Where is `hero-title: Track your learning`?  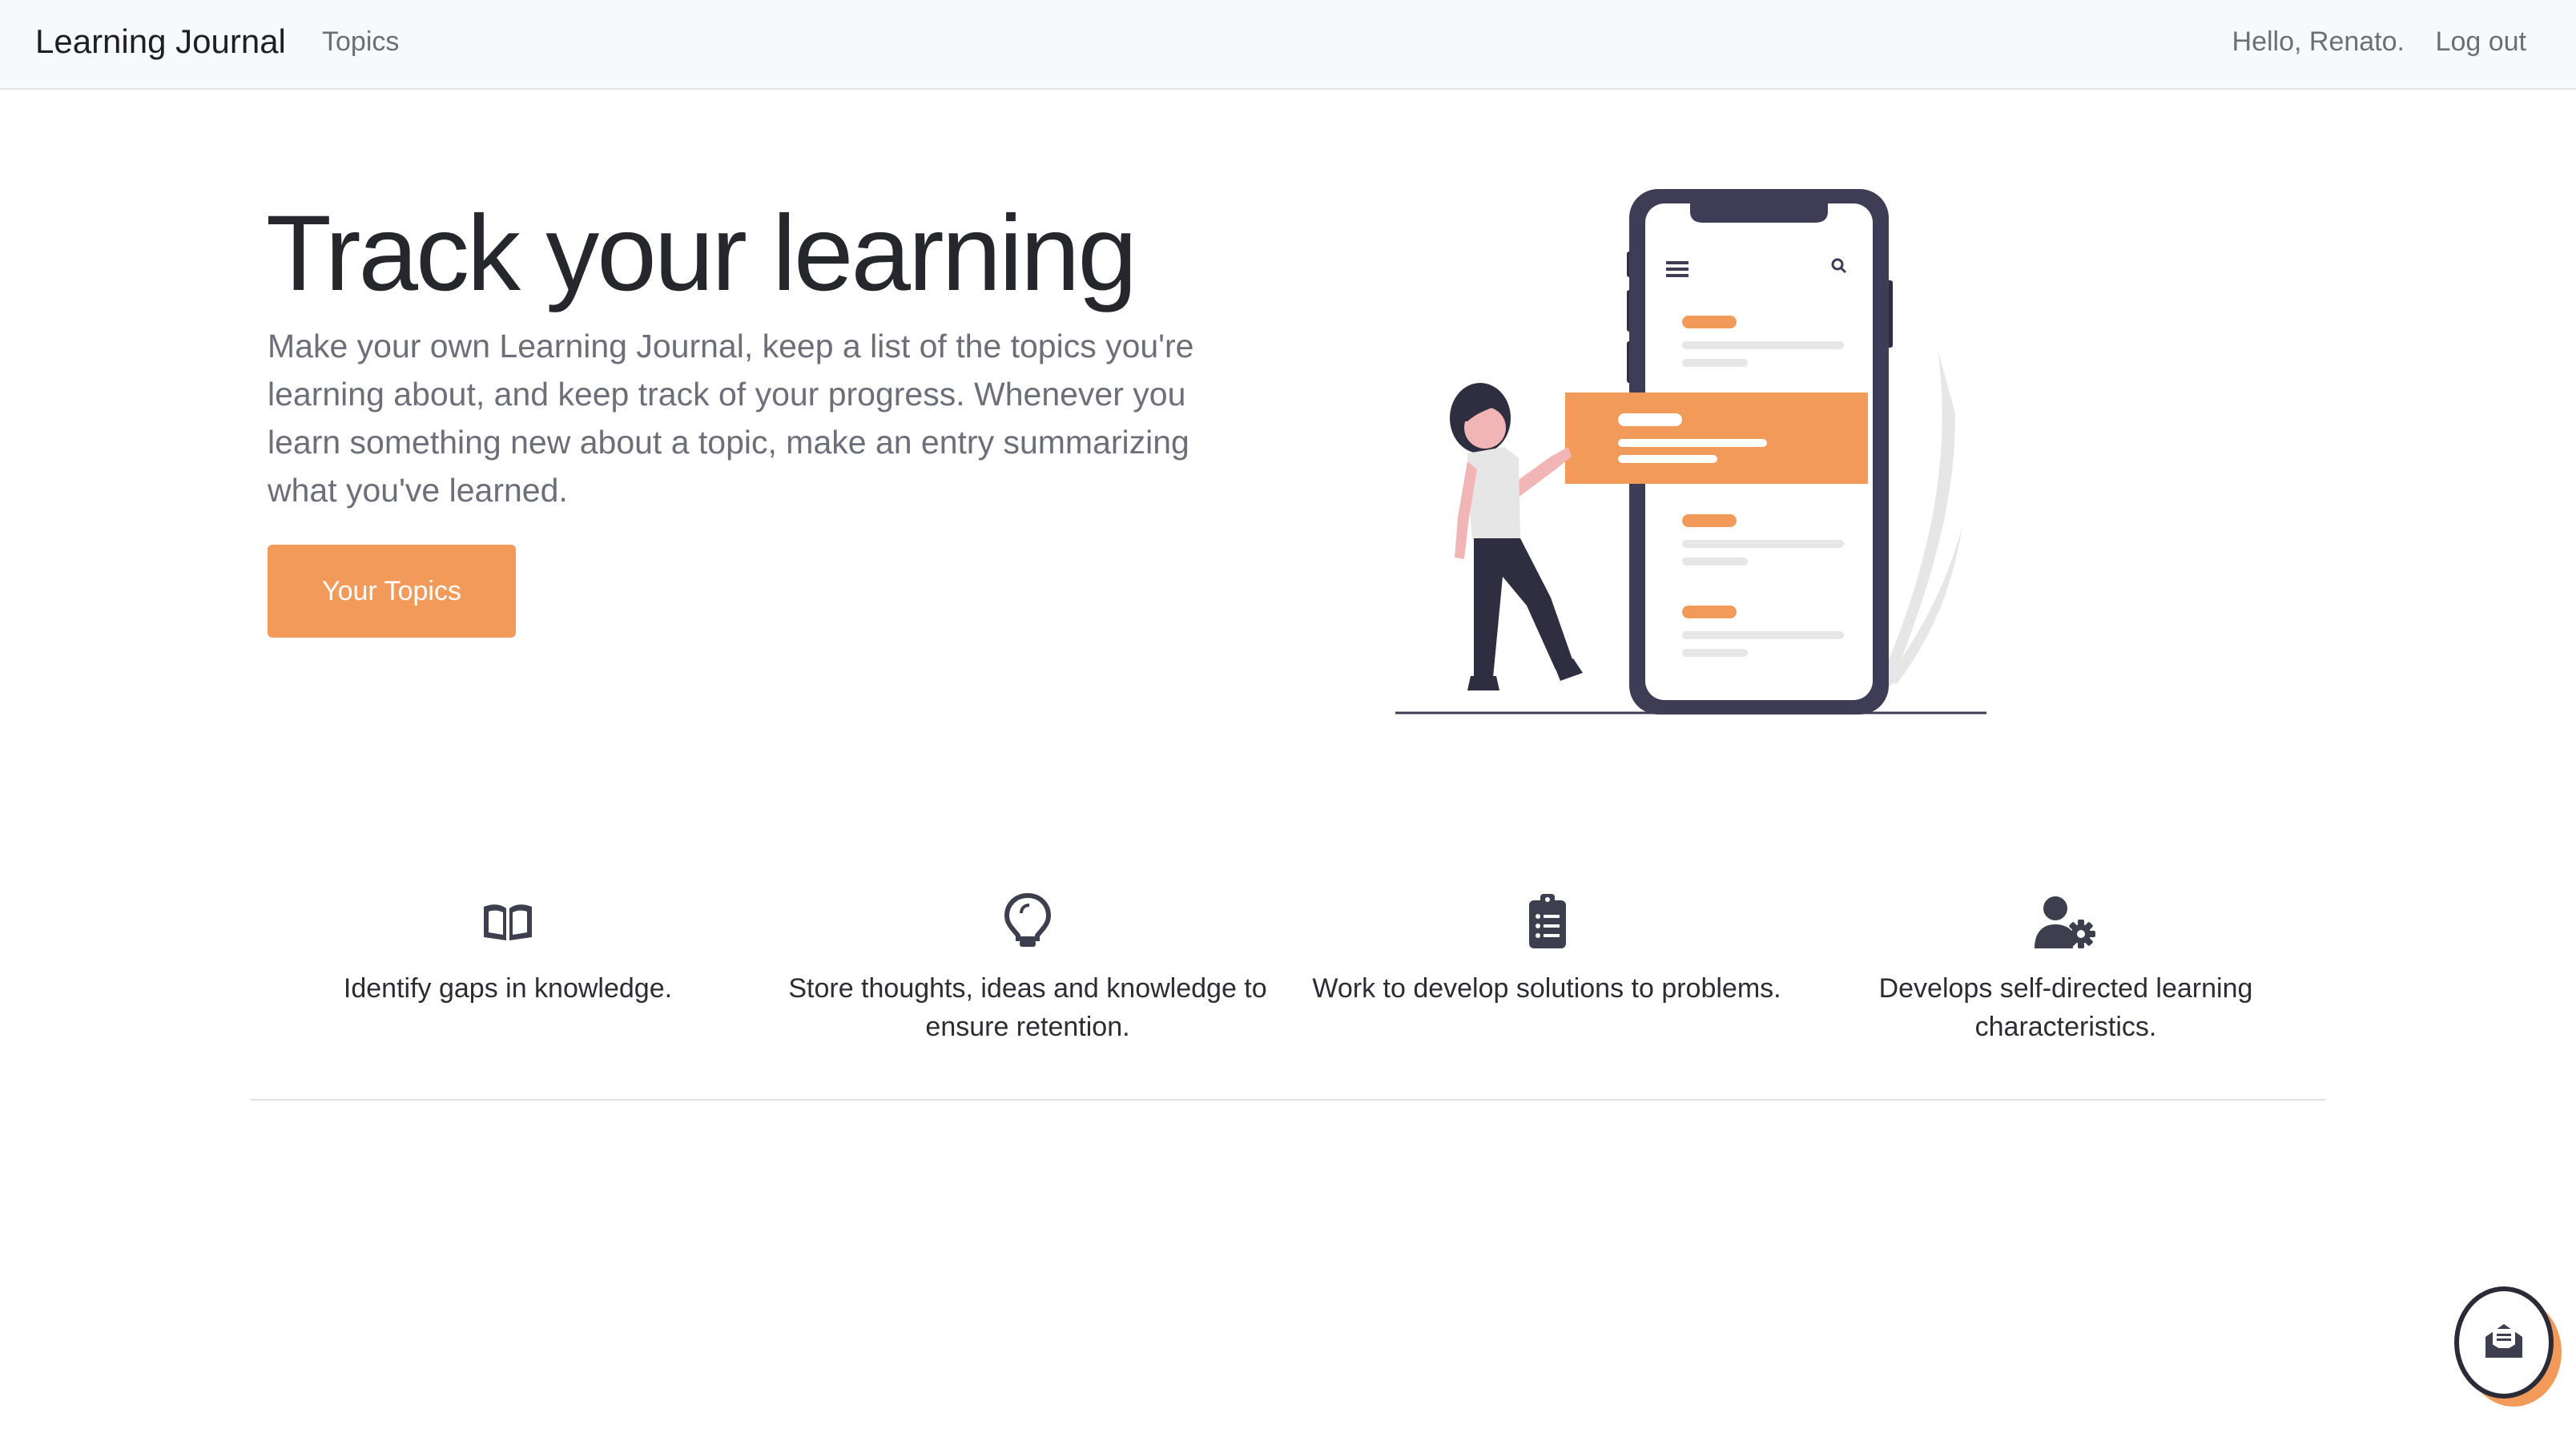 hero-title: Track your learning is located at coordinates (701, 253).